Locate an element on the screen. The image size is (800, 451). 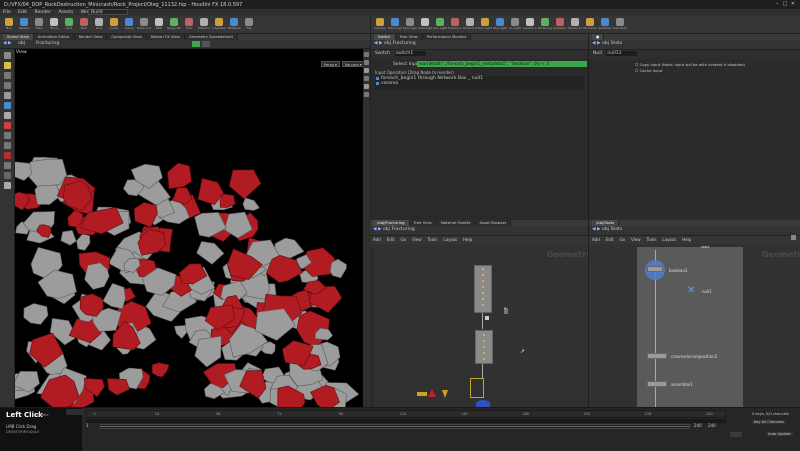
light-tool-switcher: Switcher is located at coordinates (605, 25).